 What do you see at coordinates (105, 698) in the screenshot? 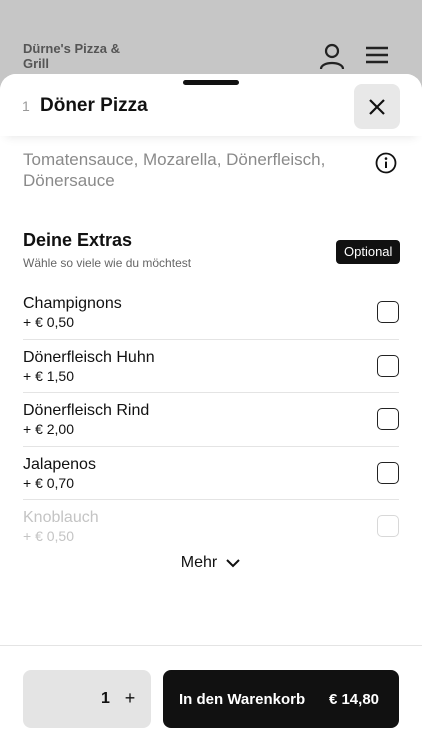
I see `quantity-value: 1` at bounding box center [105, 698].